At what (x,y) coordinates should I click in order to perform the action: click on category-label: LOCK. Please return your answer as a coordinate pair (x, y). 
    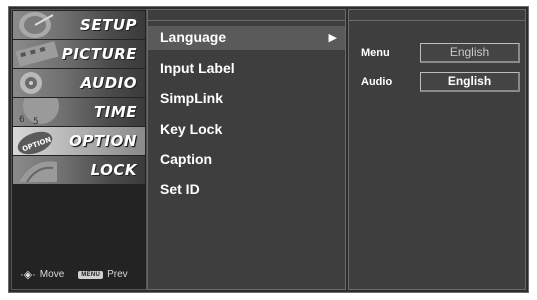
    Looking at the image, I should click on (113, 170).